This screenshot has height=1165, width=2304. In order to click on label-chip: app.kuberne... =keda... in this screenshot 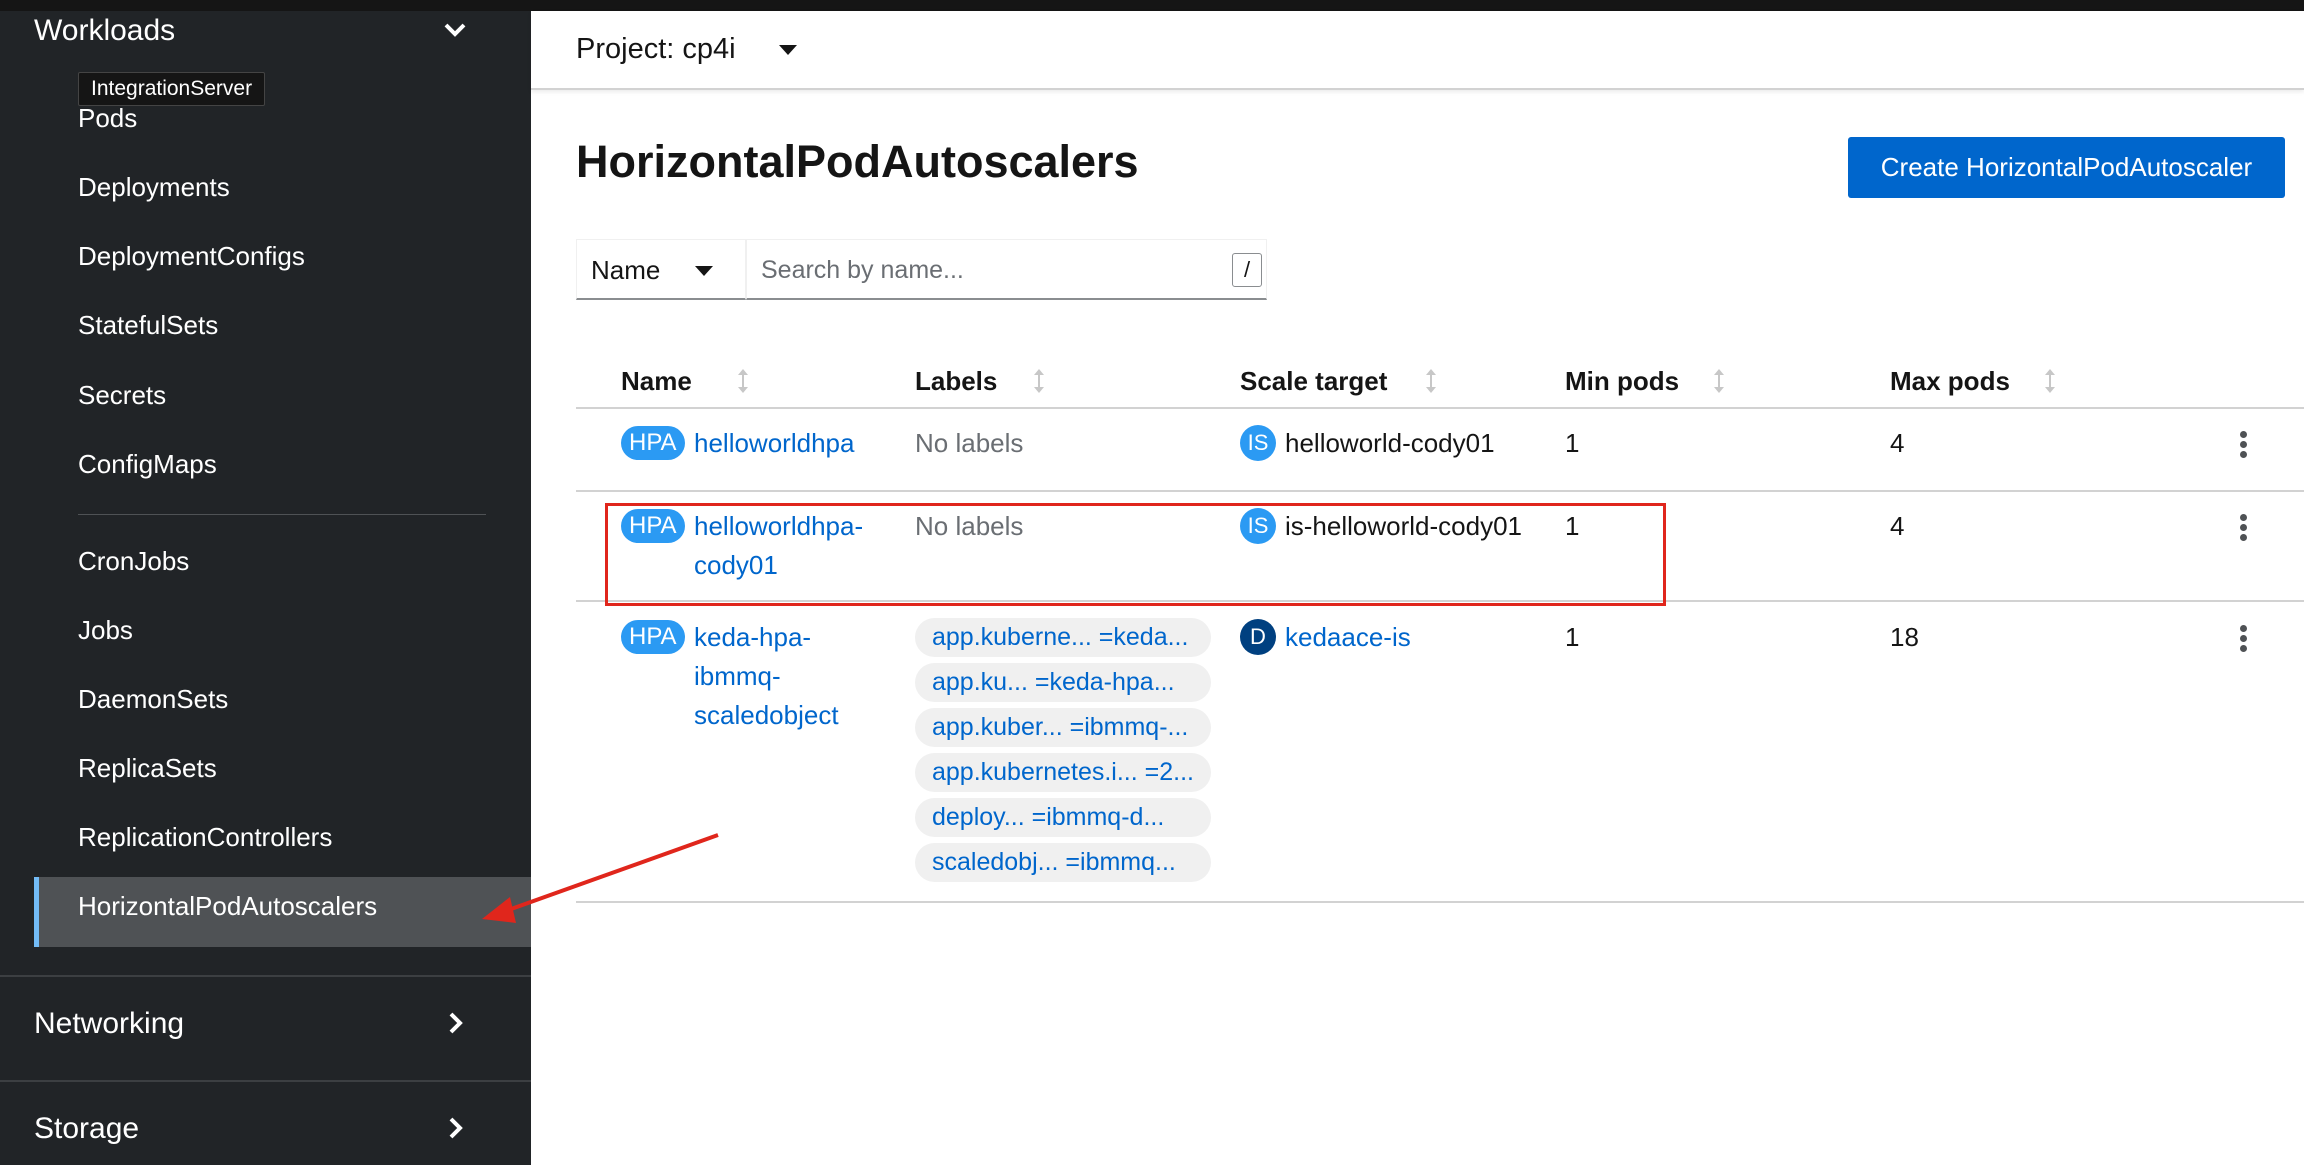, I will do `click(1063, 637)`.